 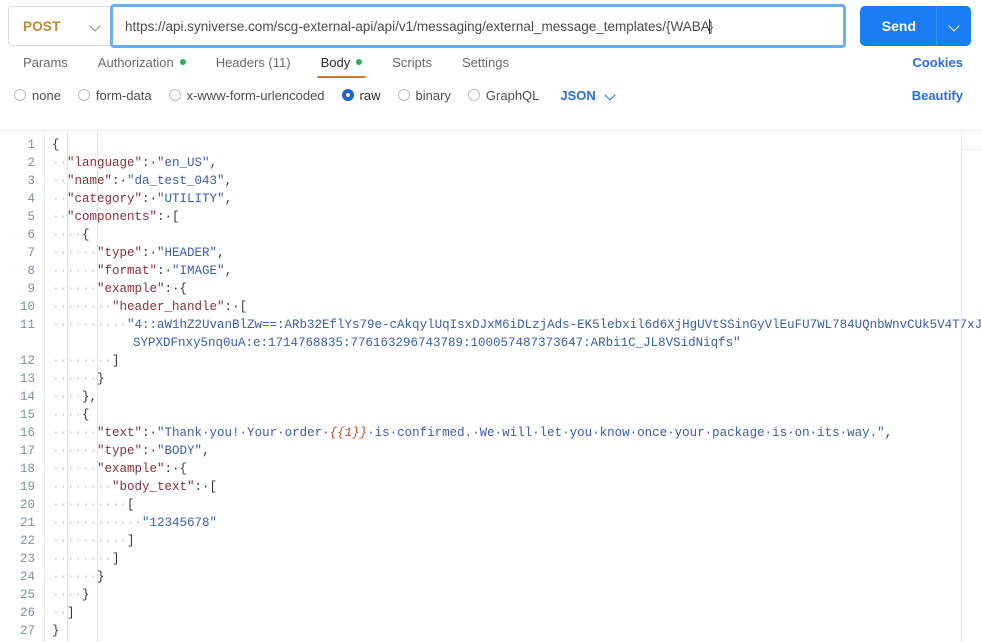 What do you see at coordinates (937, 62) in the screenshot?
I see `cookies-link: Cookies` at bounding box center [937, 62].